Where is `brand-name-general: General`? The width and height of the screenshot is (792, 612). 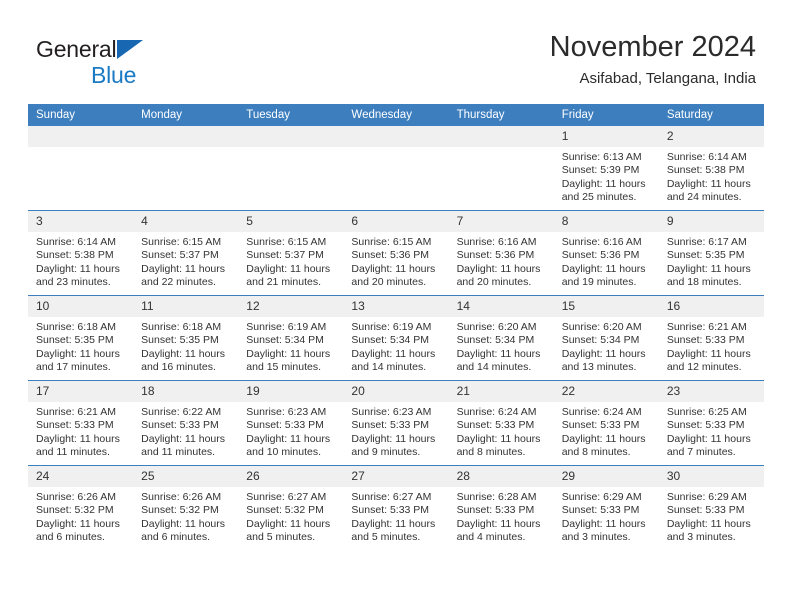
brand-name-general: General is located at coordinates (76, 49).